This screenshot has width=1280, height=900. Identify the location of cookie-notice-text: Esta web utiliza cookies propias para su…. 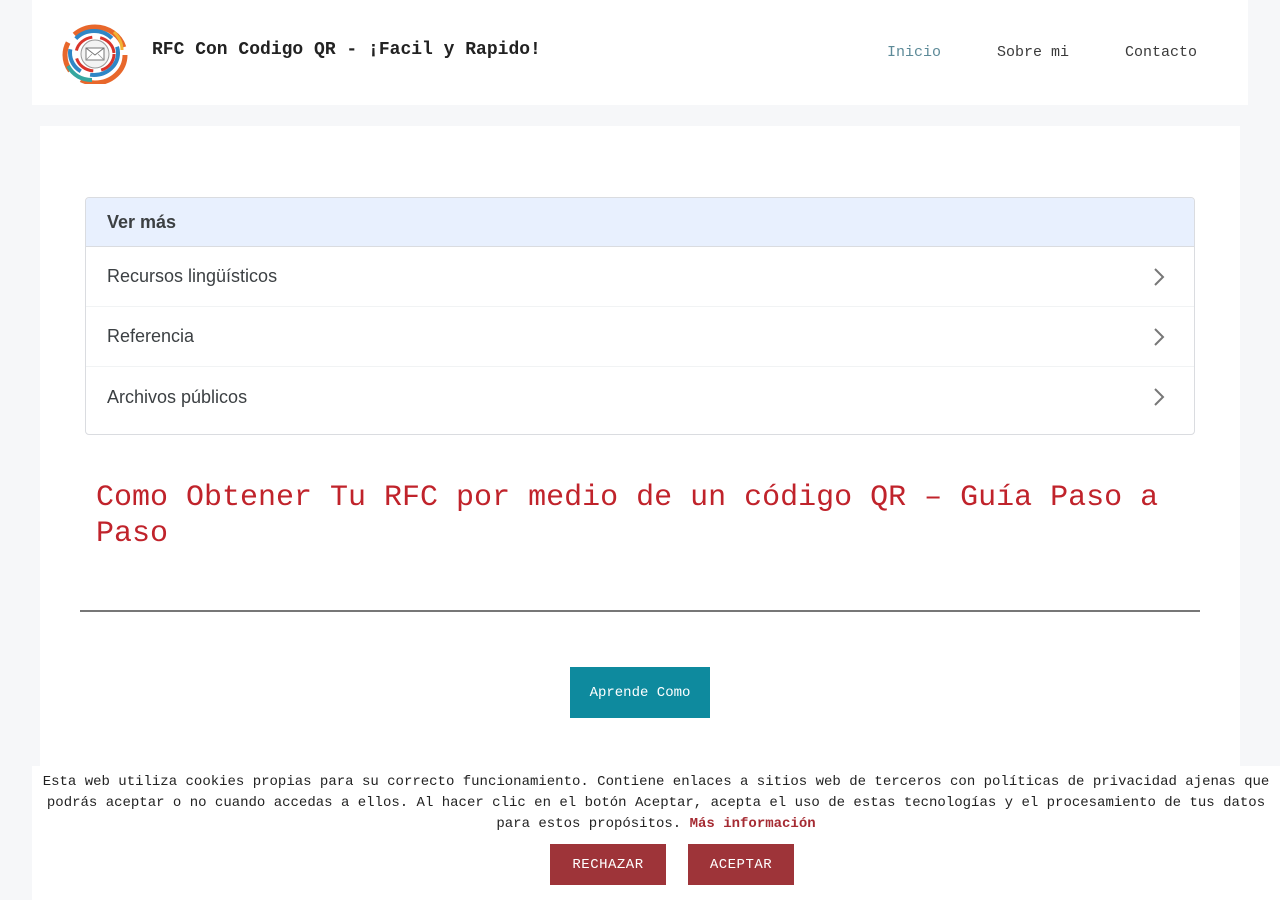
(656, 803).